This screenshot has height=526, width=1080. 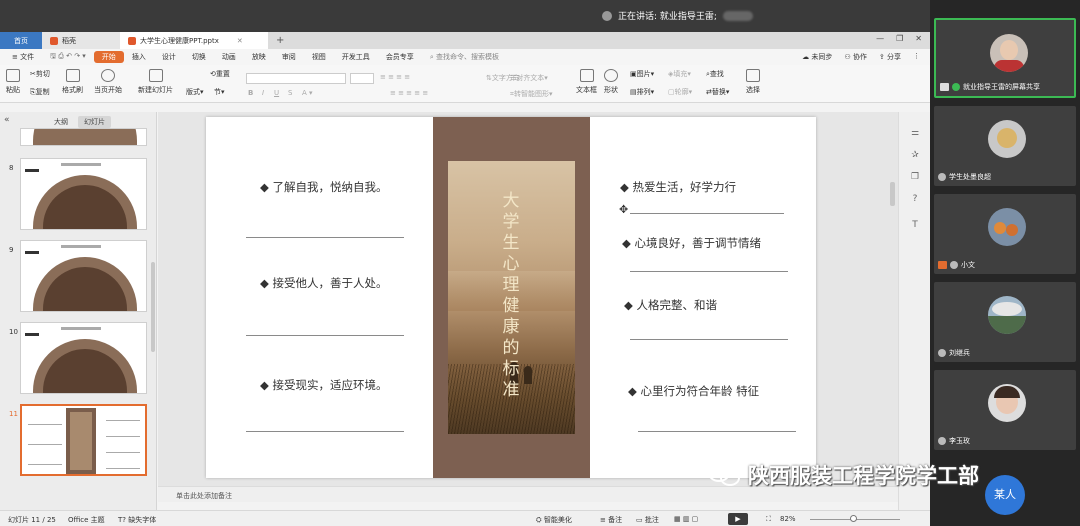 What do you see at coordinates (693, 391) in the screenshot?
I see `right-item-4: ◆ 心里行为符合年龄 特征` at bounding box center [693, 391].